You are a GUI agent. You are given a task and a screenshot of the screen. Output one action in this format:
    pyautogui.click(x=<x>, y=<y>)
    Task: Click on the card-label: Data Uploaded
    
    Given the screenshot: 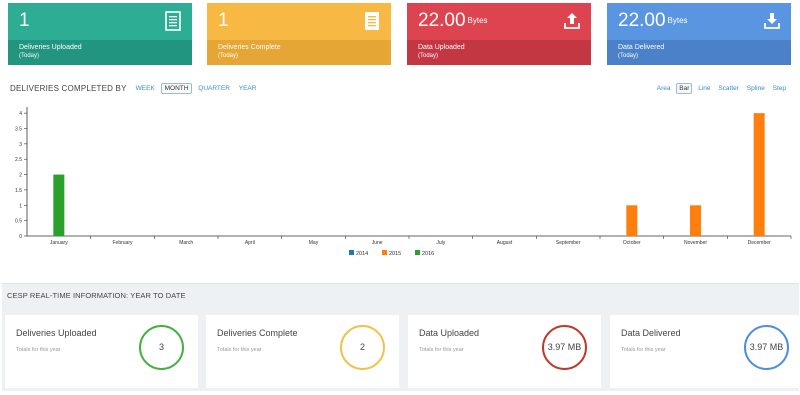 What is the action you would take?
    pyautogui.click(x=449, y=333)
    